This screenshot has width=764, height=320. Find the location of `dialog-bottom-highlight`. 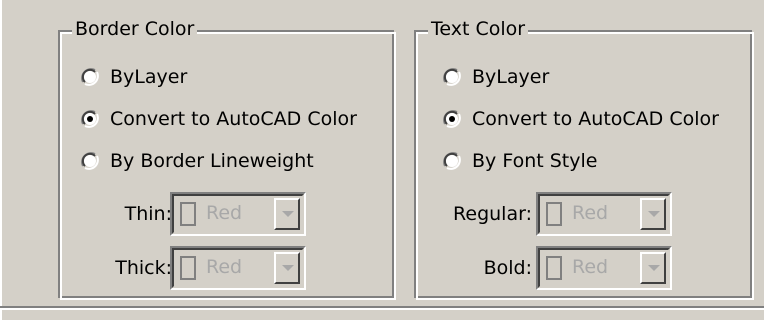

dialog-bottom-highlight is located at coordinates (382, 309).